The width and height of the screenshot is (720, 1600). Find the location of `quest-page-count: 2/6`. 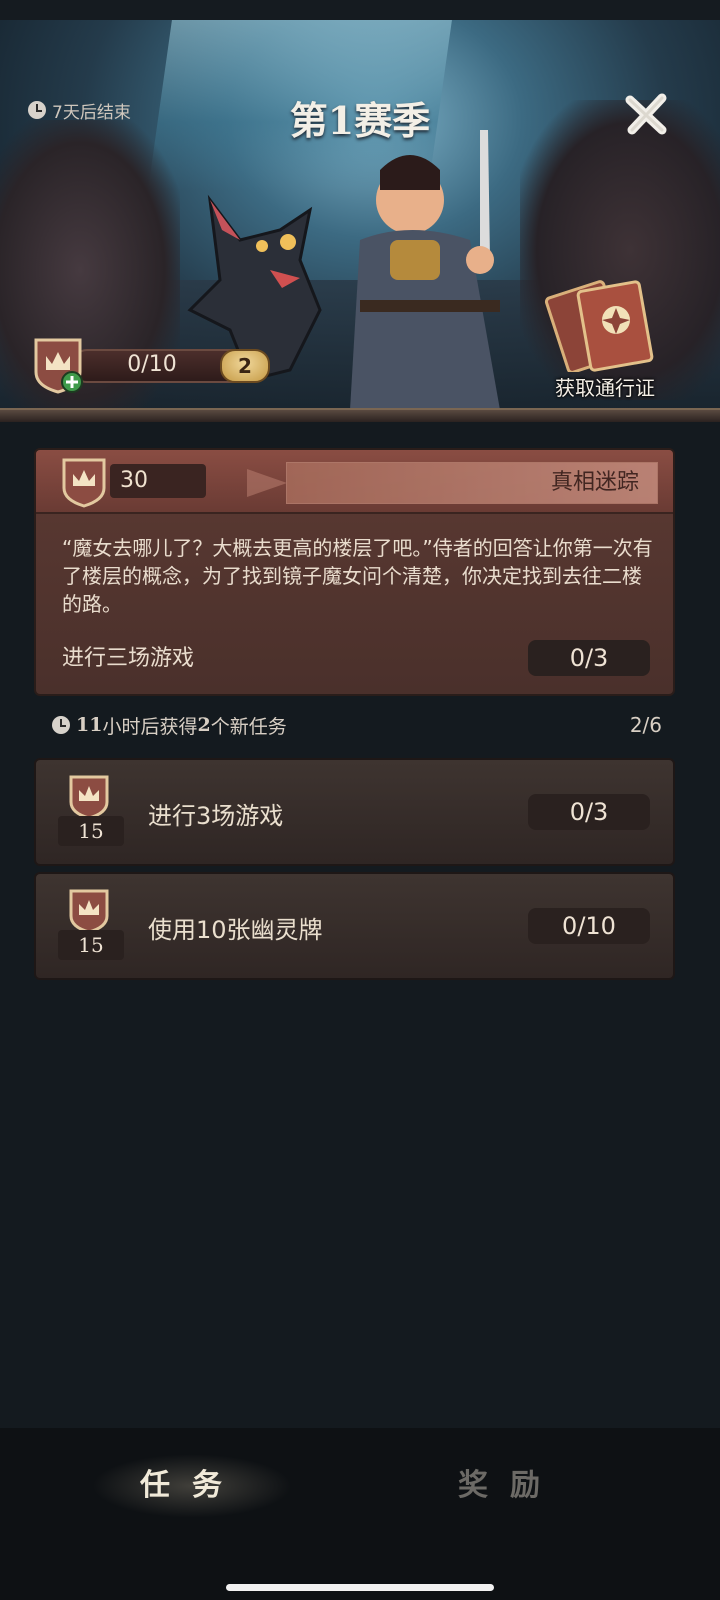

quest-page-count: 2/6 is located at coordinates (645, 725).